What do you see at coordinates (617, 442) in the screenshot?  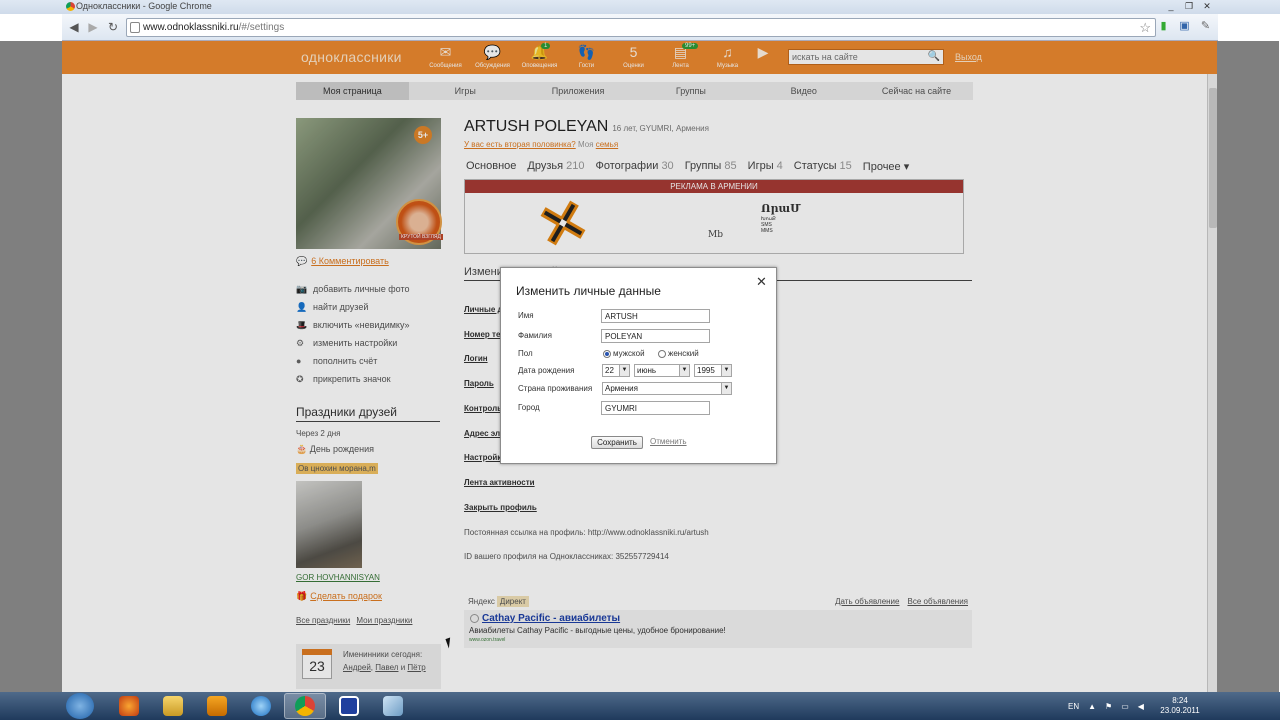 I see `save-button: Сохранить` at bounding box center [617, 442].